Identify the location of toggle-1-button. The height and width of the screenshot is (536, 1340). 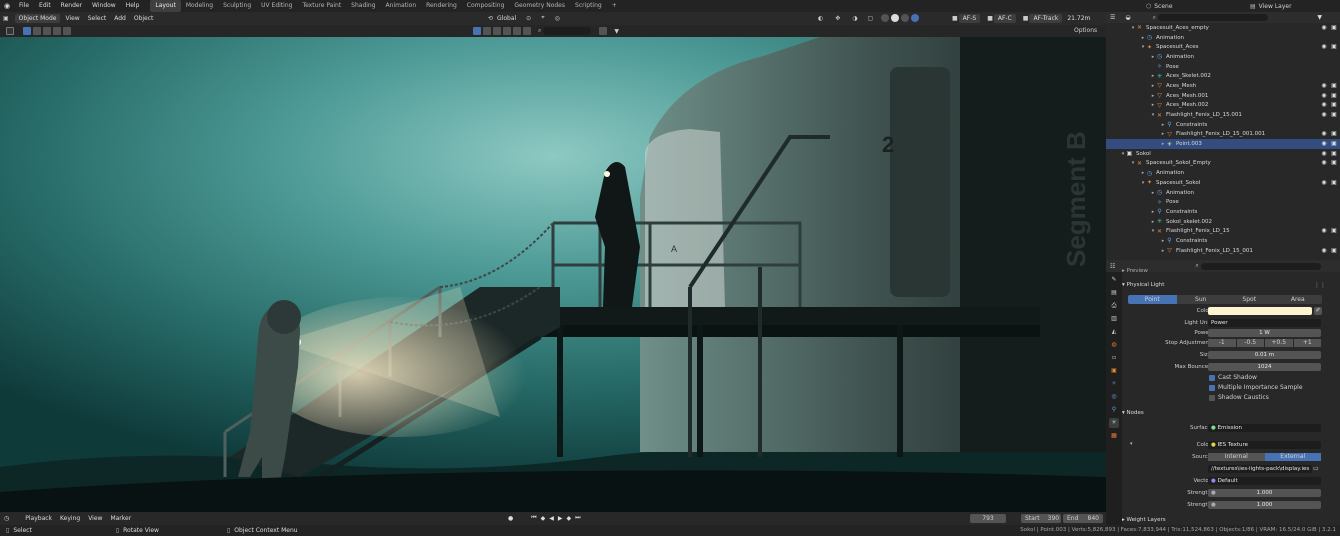
(477, 31).